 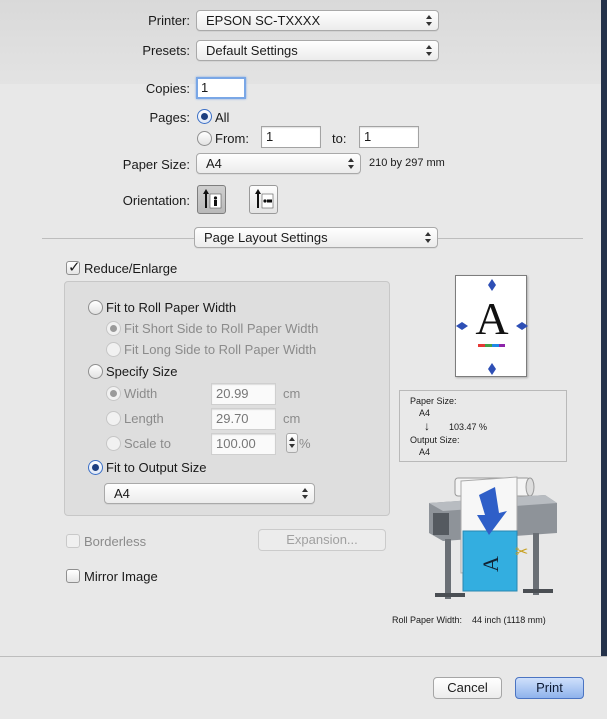 I want to click on reduce-enlarge-label: Reduce/Enlarge, so click(x=131, y=268).